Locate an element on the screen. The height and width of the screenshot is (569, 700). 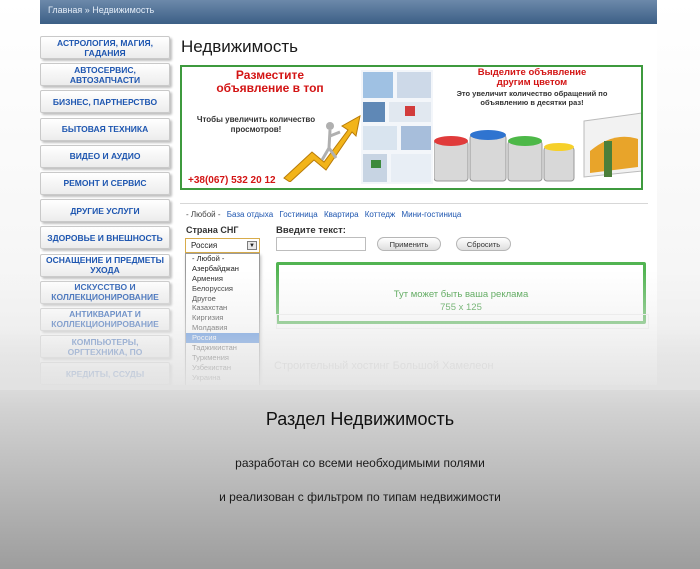
website-screenshots-icon is located at coordinates (397, 127).